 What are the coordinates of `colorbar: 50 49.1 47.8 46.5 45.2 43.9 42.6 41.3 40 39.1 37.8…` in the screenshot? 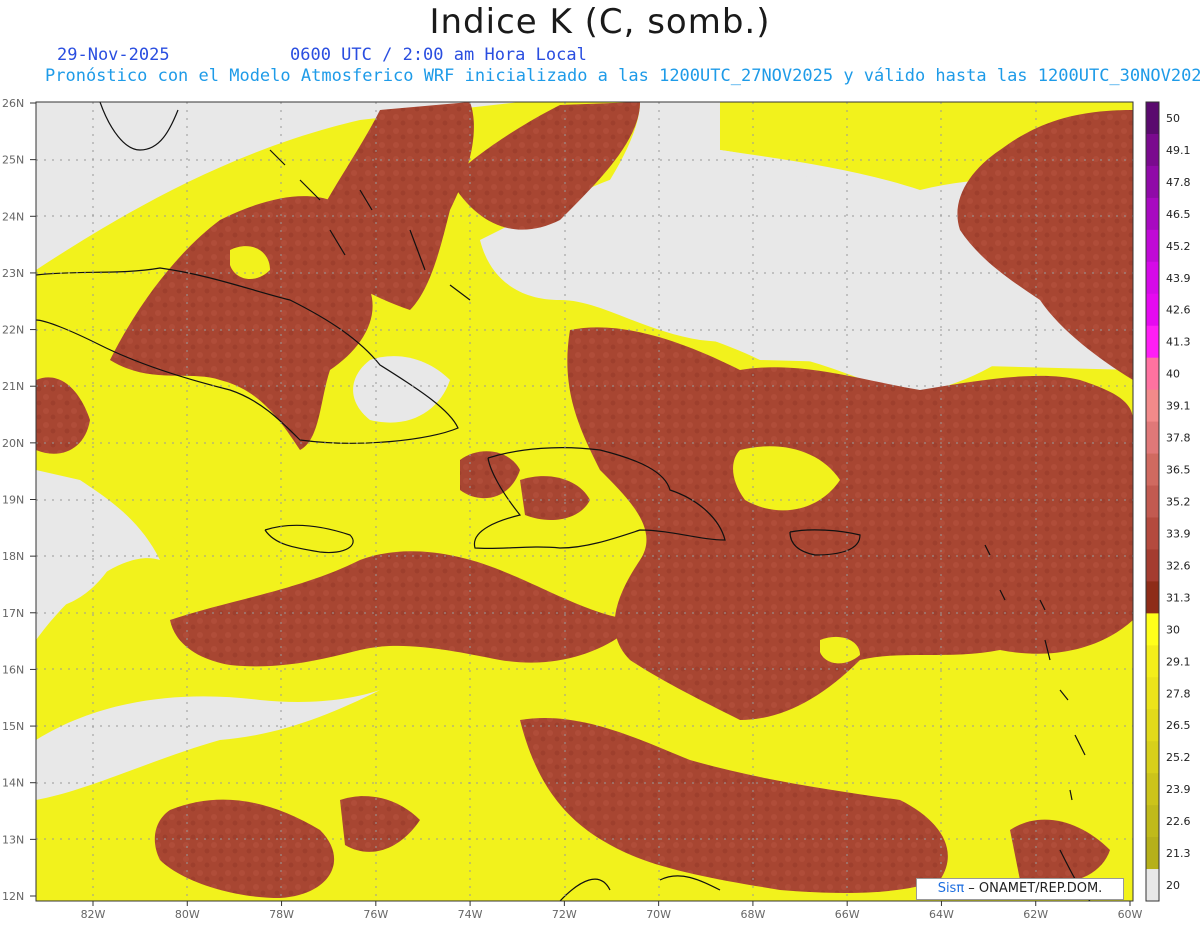 It's located at (1168, 501).